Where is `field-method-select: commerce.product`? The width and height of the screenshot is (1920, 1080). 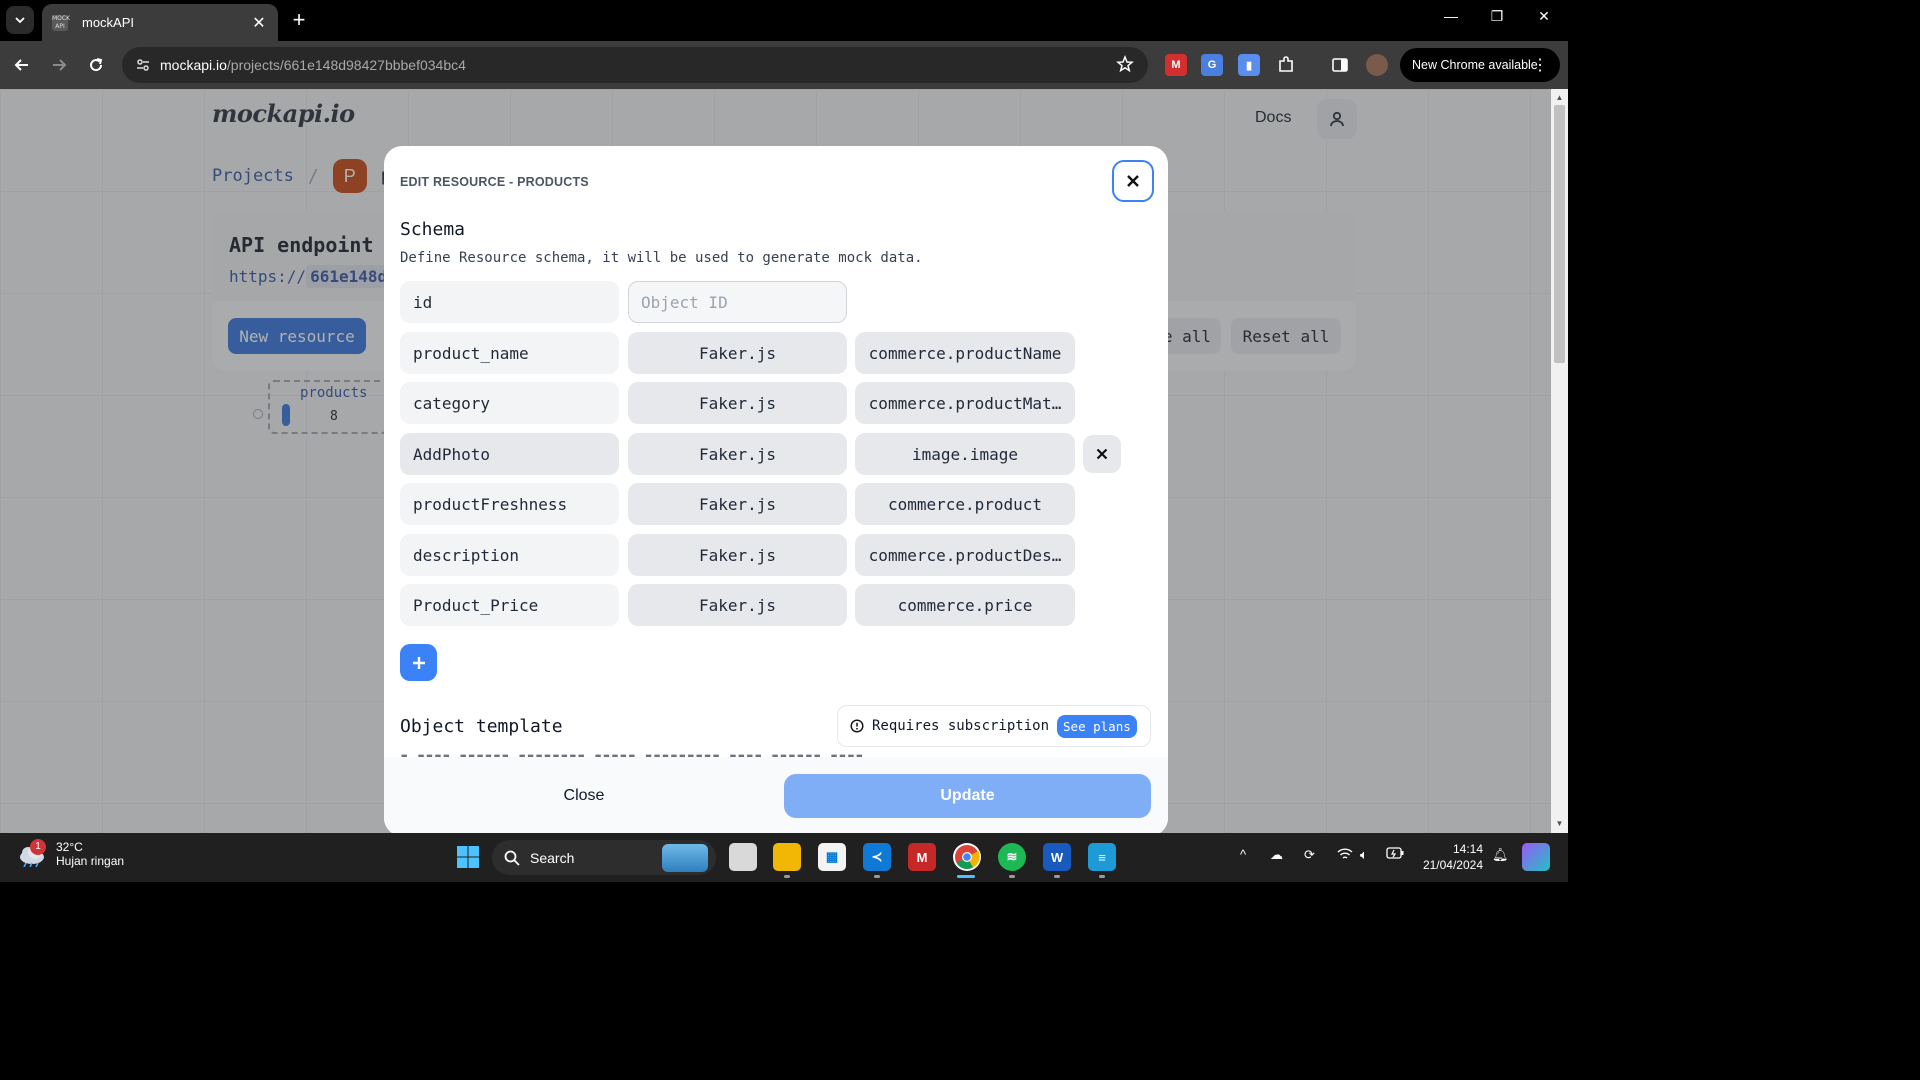 field-method-select: commerce.product is located at coordinates (965, 504).